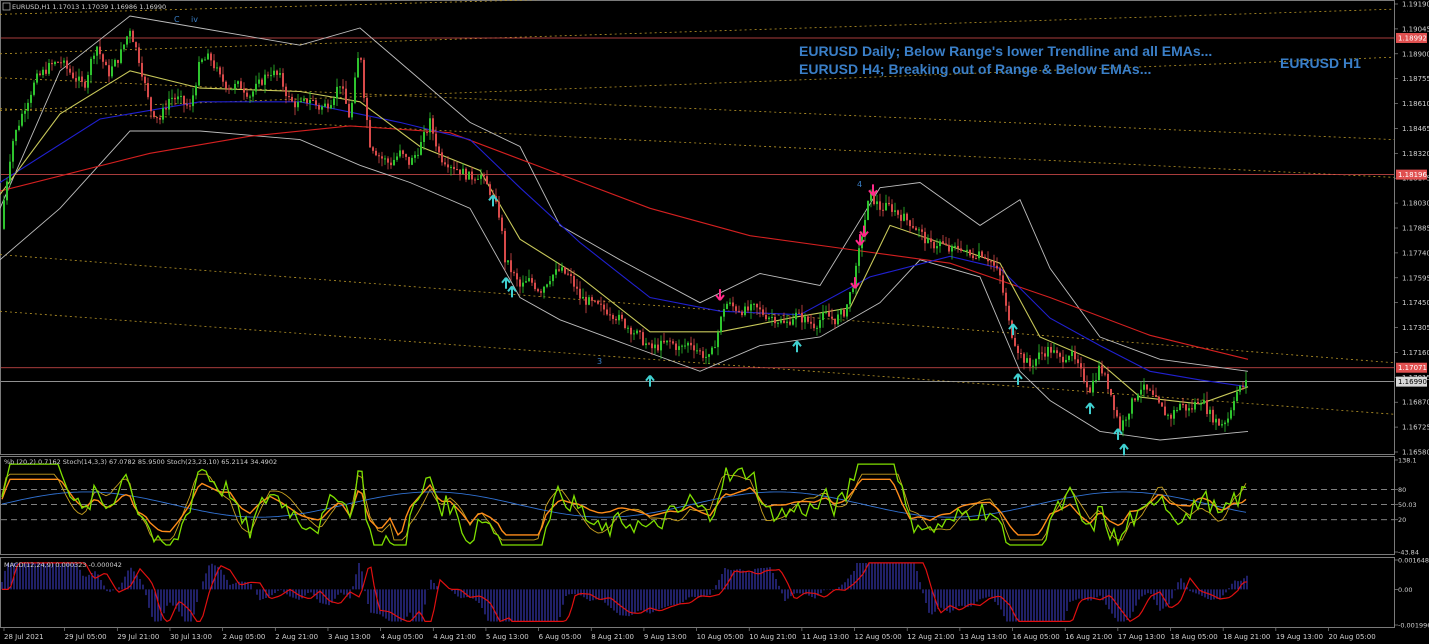 Image resolution: width=1429 pixels, height=644 pixels. Describe the element at coordinates (1415, 54) in the screenshot. I see `price-tick-label: 1.18900` at that location.